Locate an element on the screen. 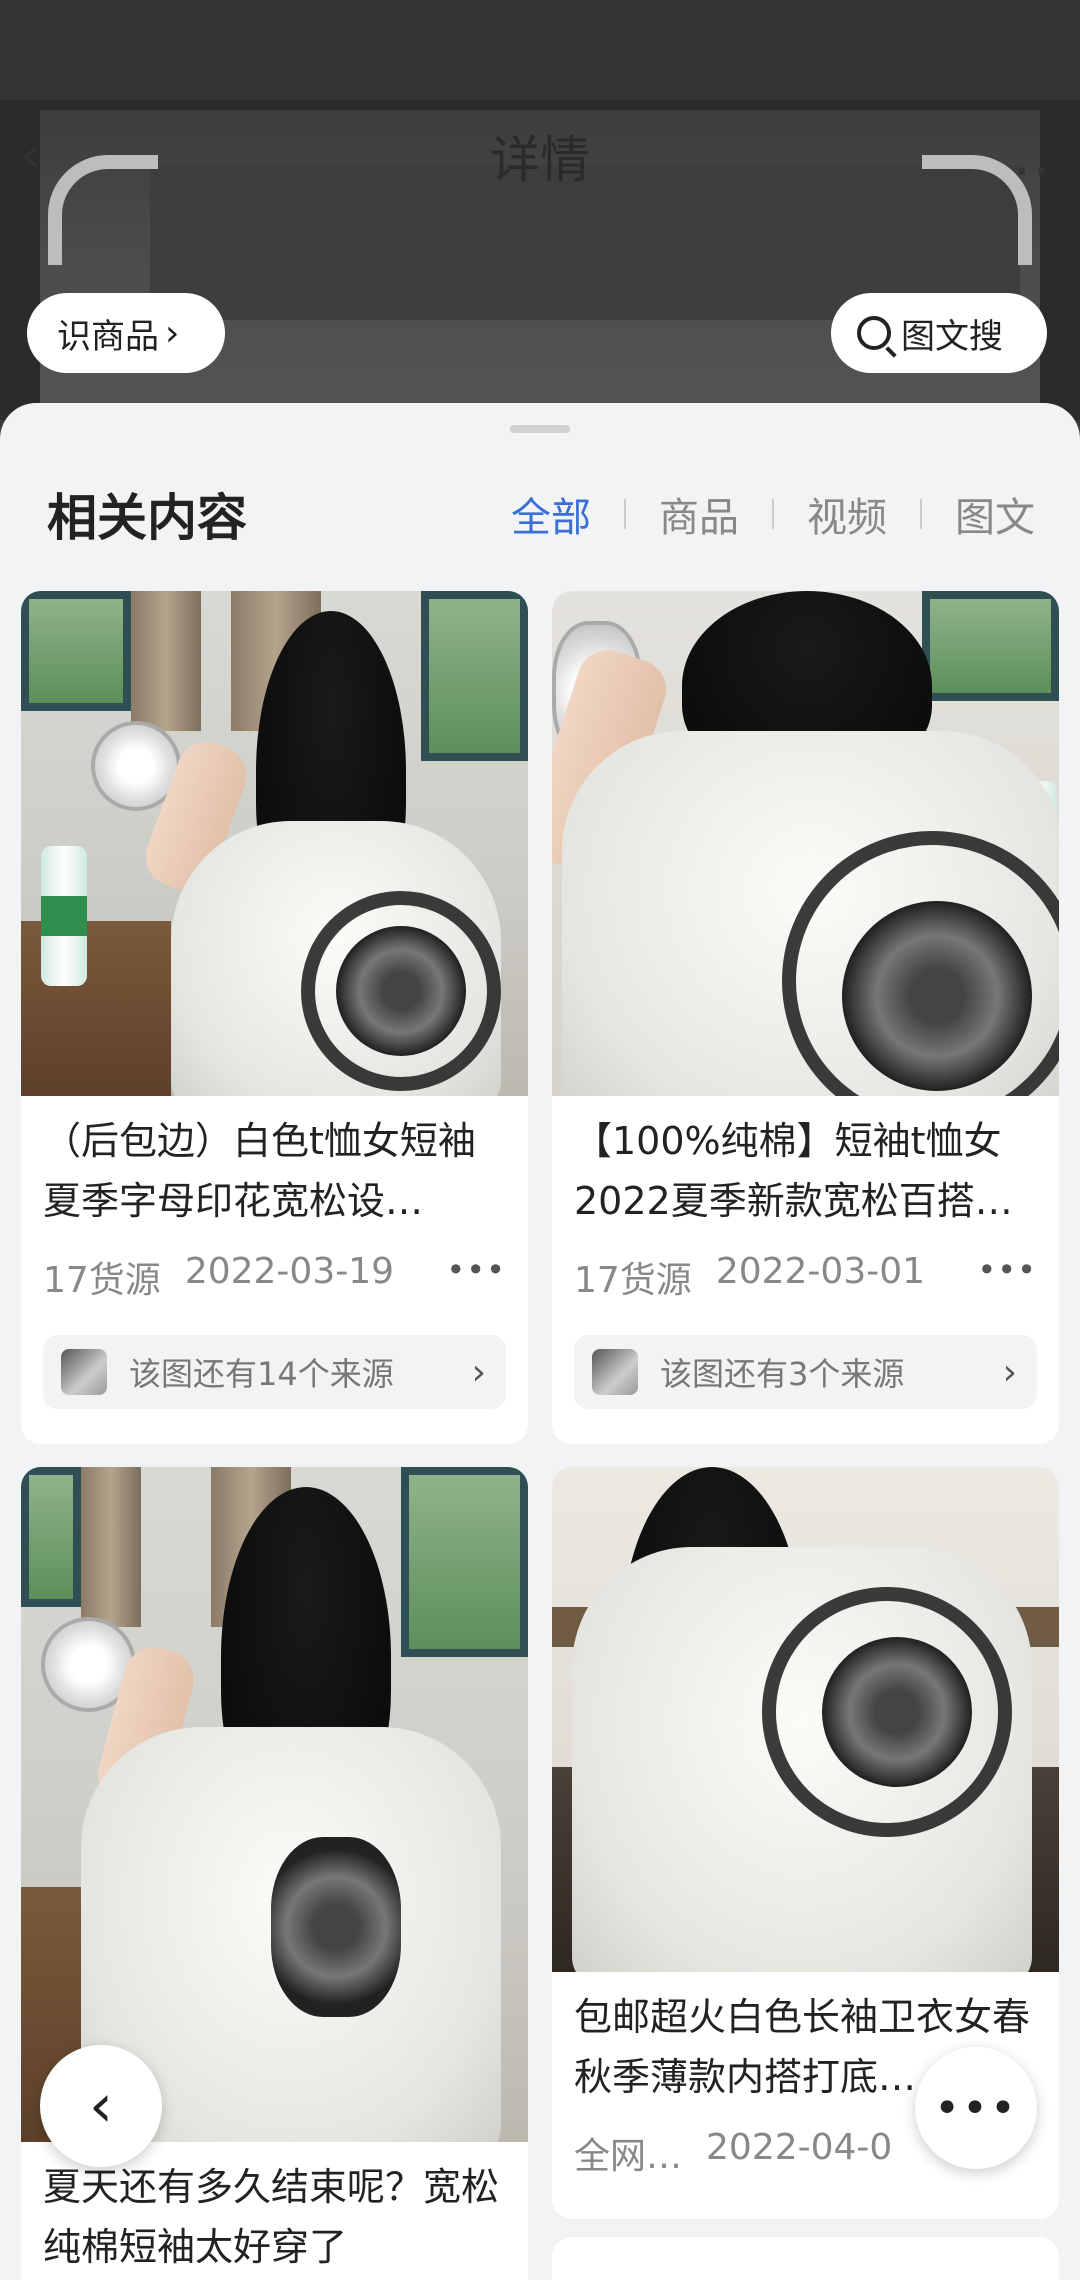  tab-videos: 视频 is located at coordinates (847, 514).